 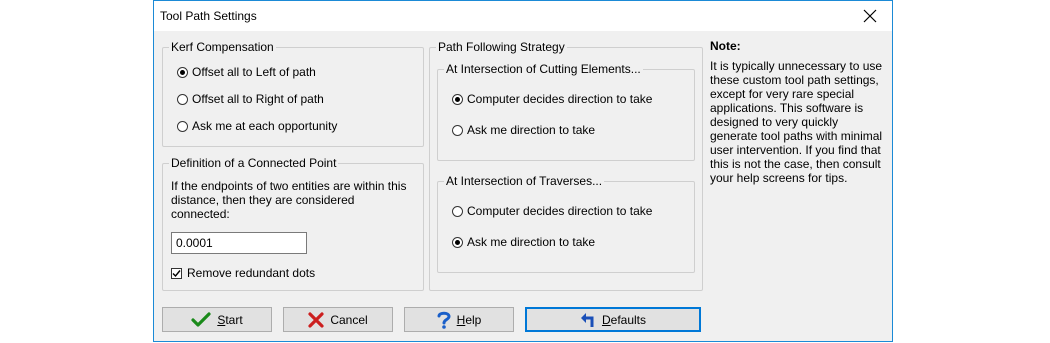 I want to click on radio-traverse-ask-label: Ask me direction to take, so click(x=531, y=242).